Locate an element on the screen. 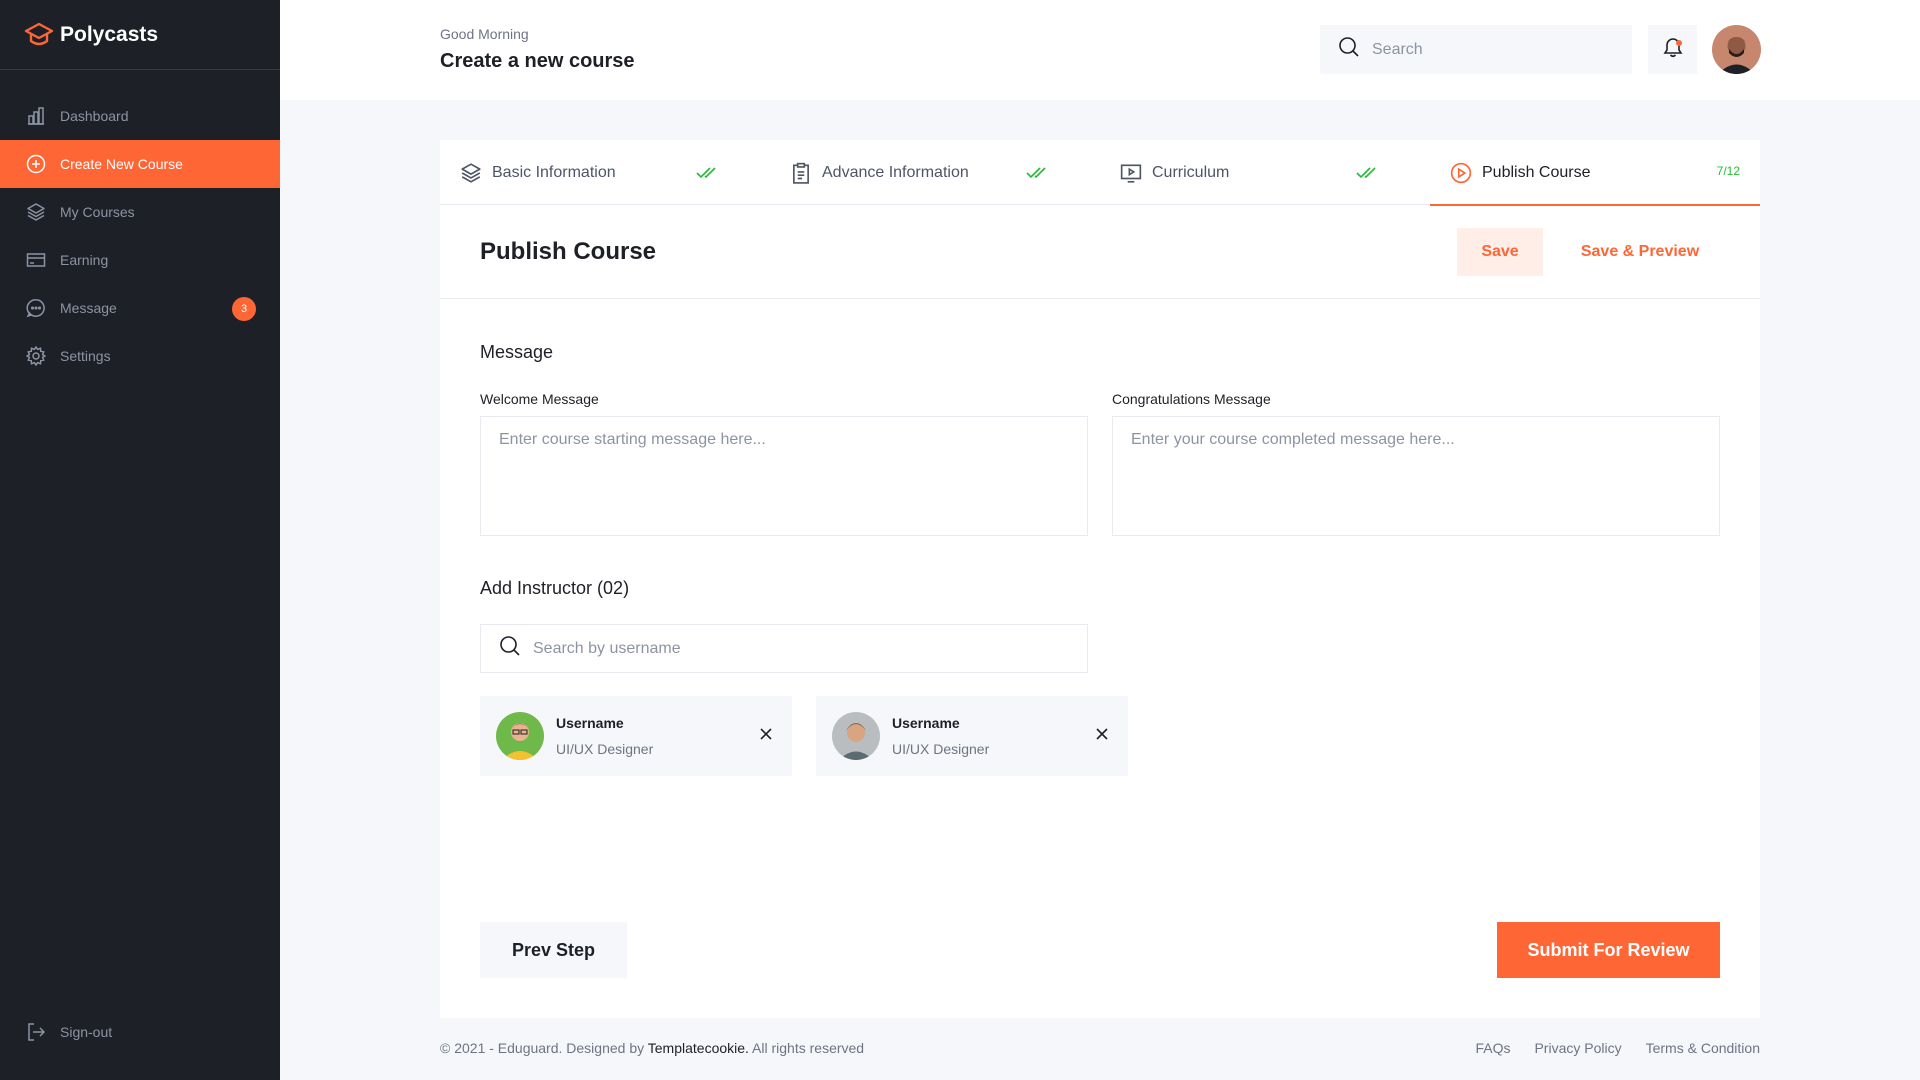 This screenshot has height=1080, width=1920. congratulations-message-label: Congratulations Message is located at coordinates (1191, 399).